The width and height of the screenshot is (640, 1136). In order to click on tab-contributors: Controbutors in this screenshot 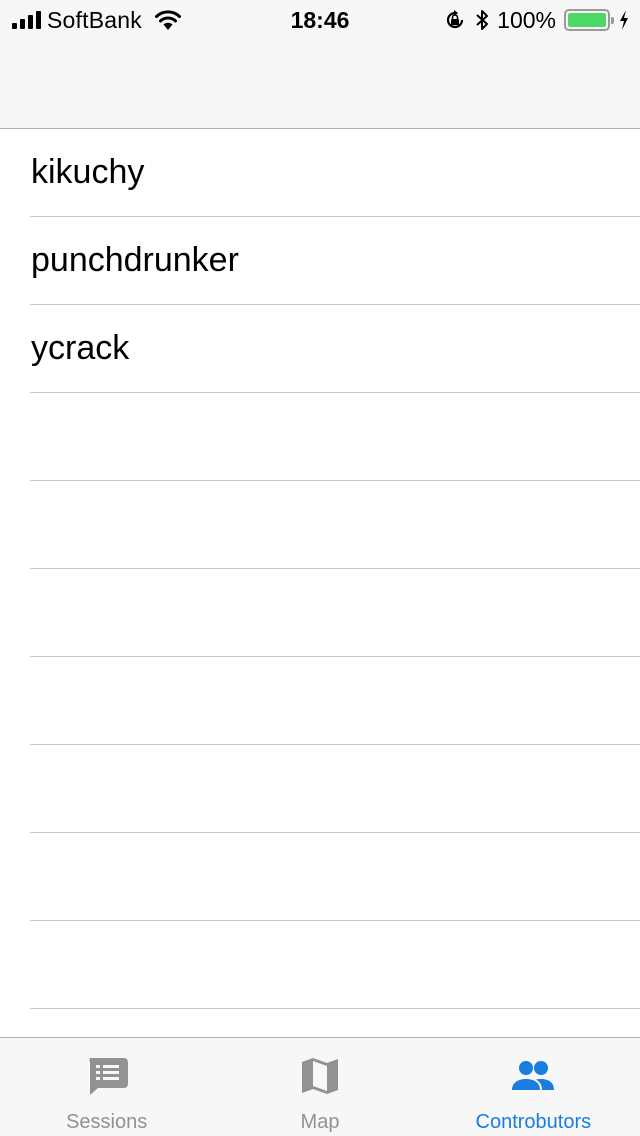, I will do `click(533, 1087)`.